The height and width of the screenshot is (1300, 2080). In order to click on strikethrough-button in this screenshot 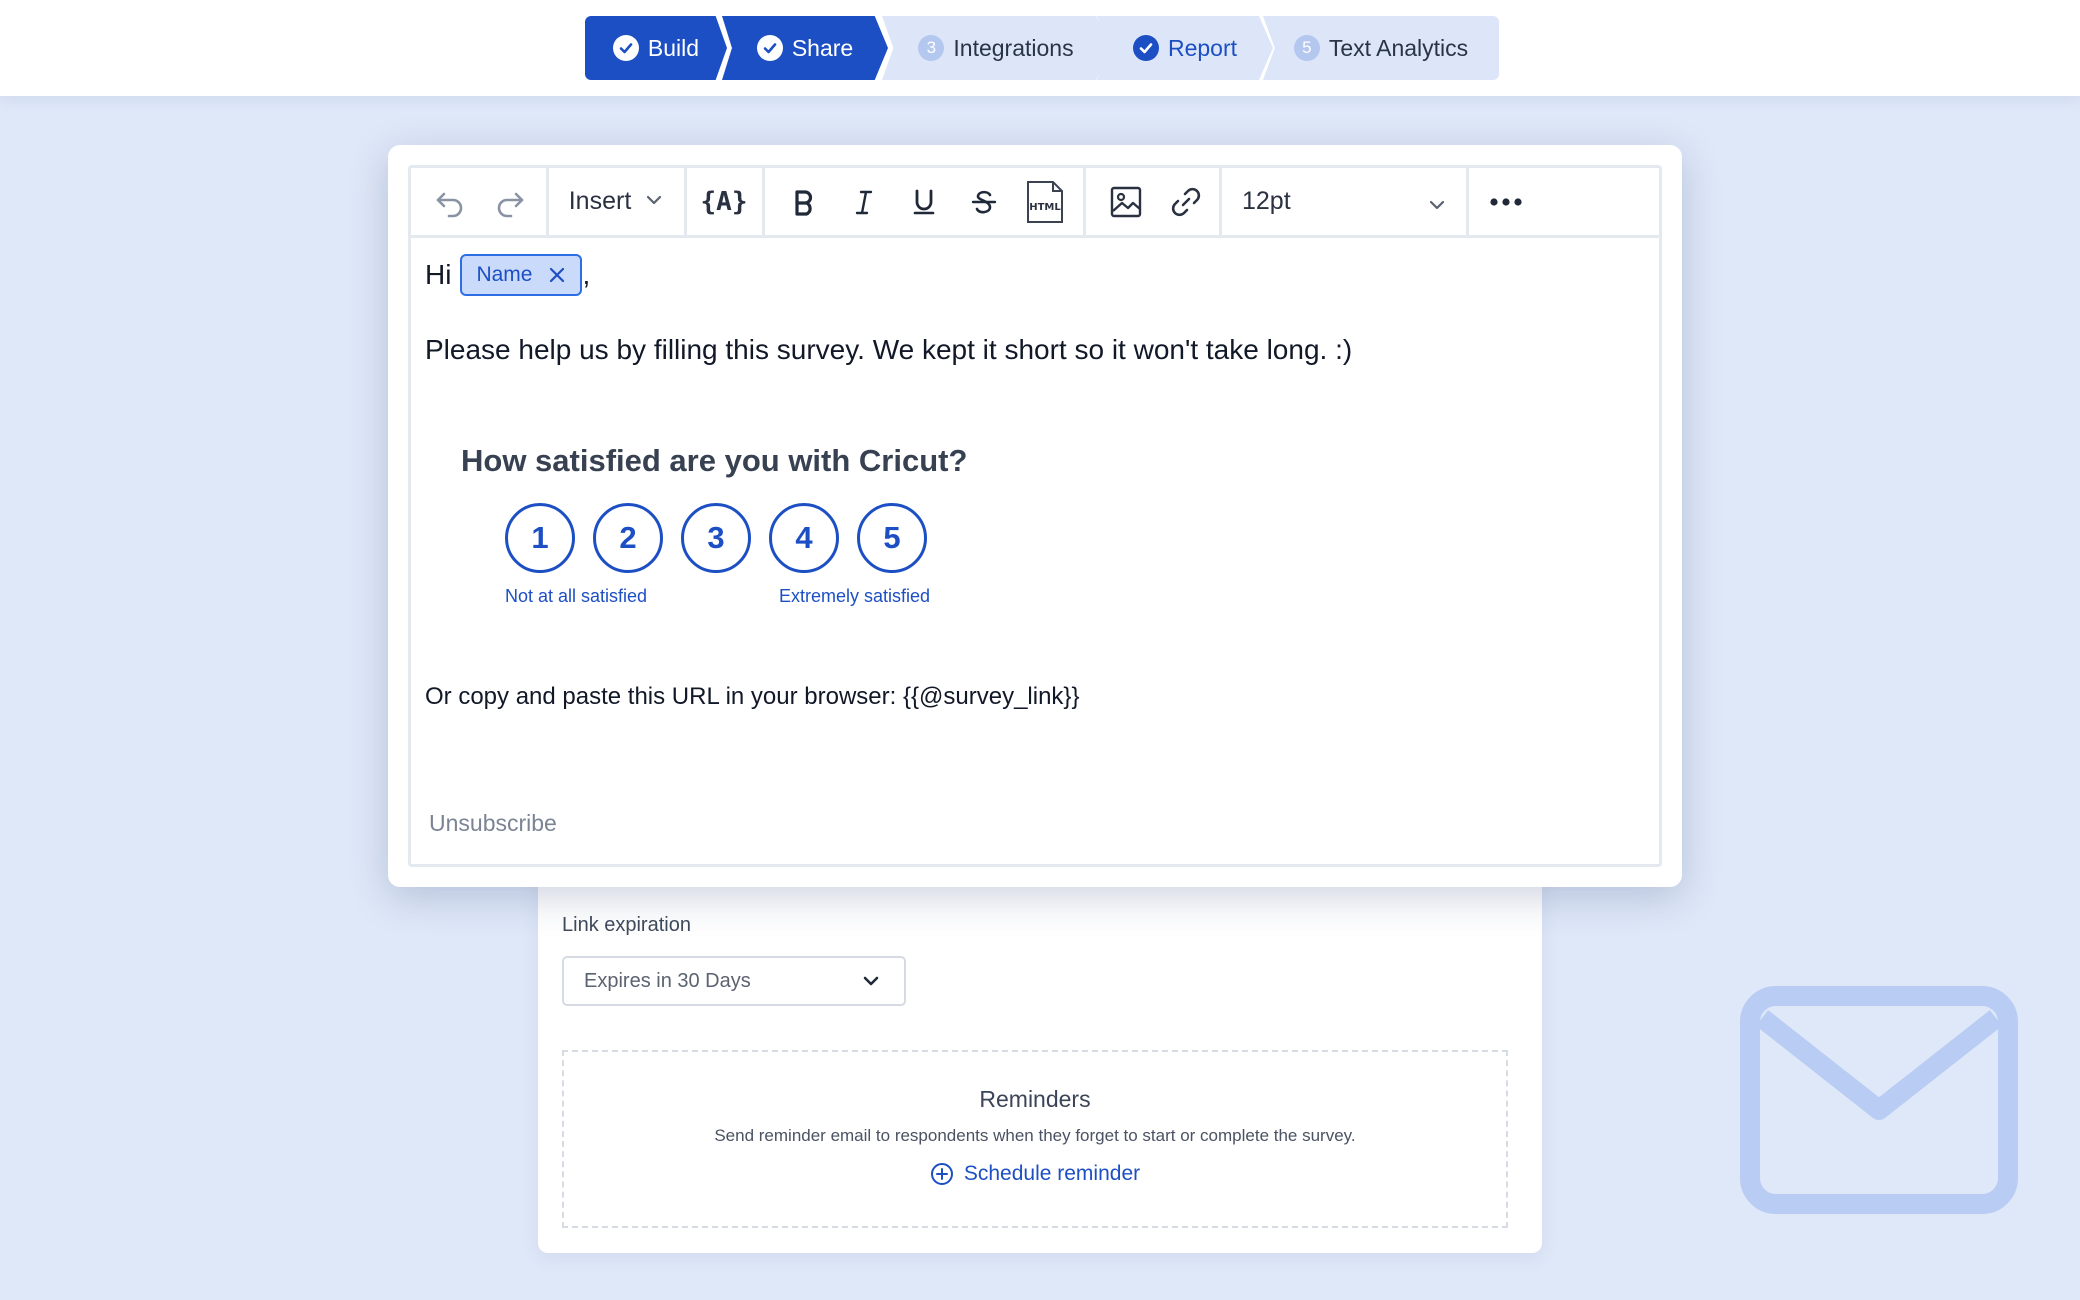, I will do `click(984, 201)`.